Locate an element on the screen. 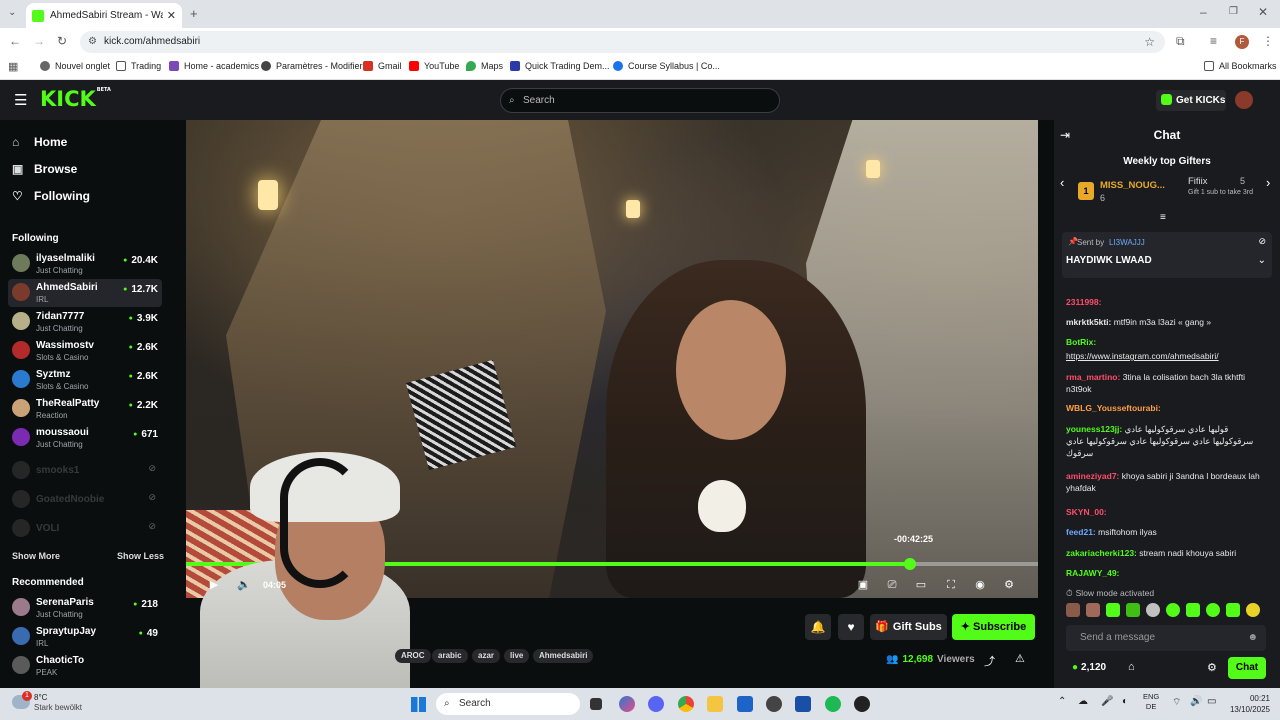 This screenshot has width=1280, height=720. chat-username: BotRix: is located at coordinates (1081, 342).